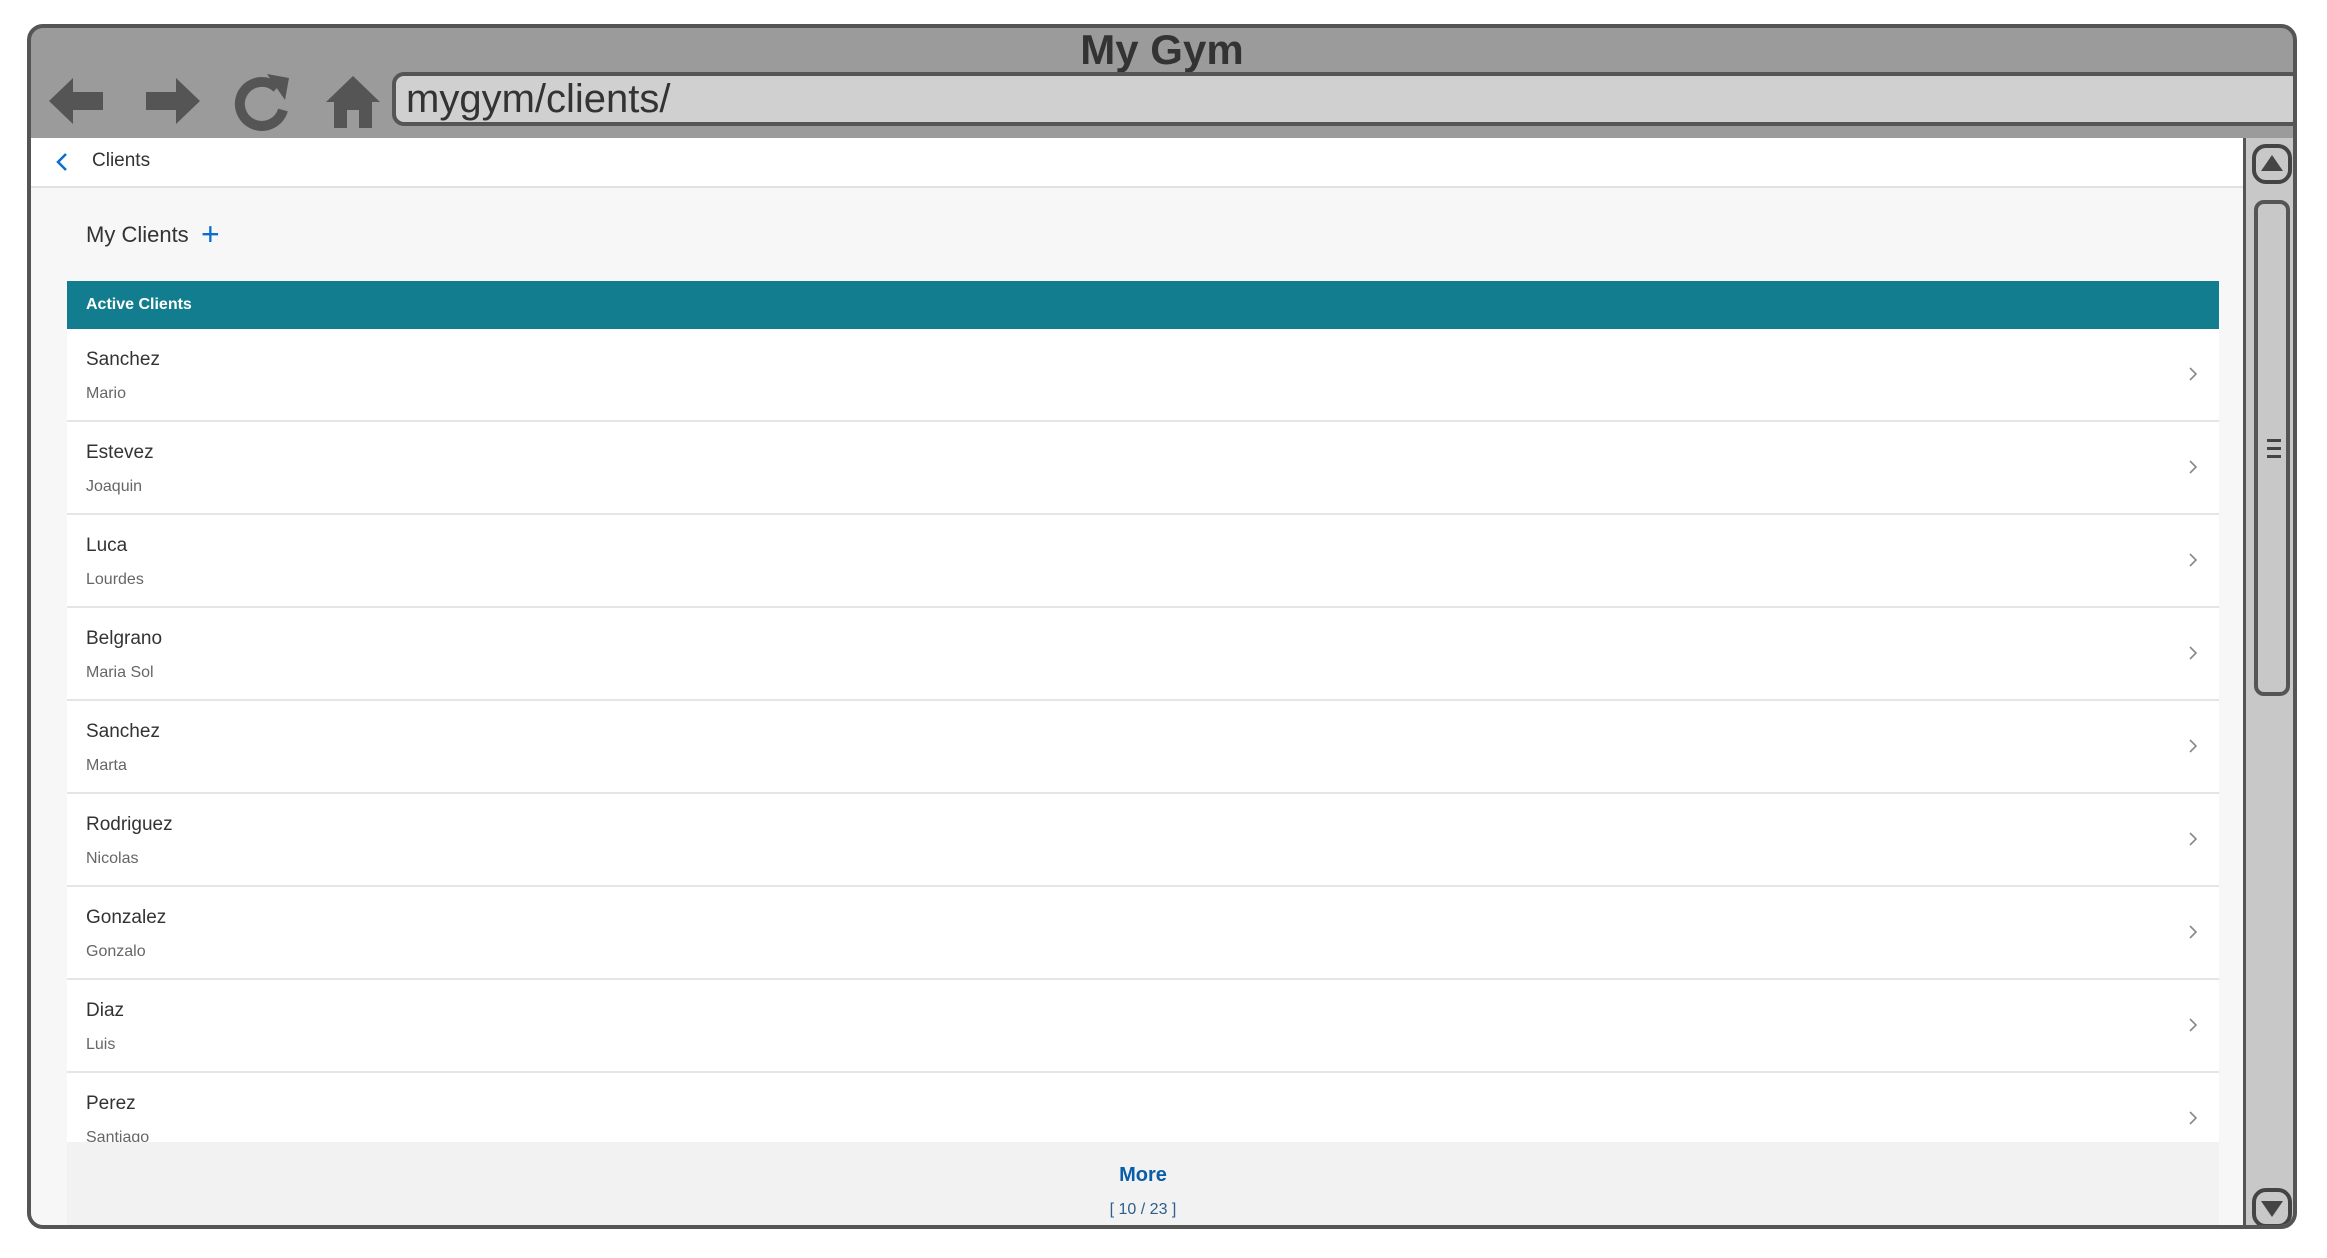  Describe the element at coordinates (1143, 1026) in the screenshot. I see `list-item: Diaz Luis` at that location.